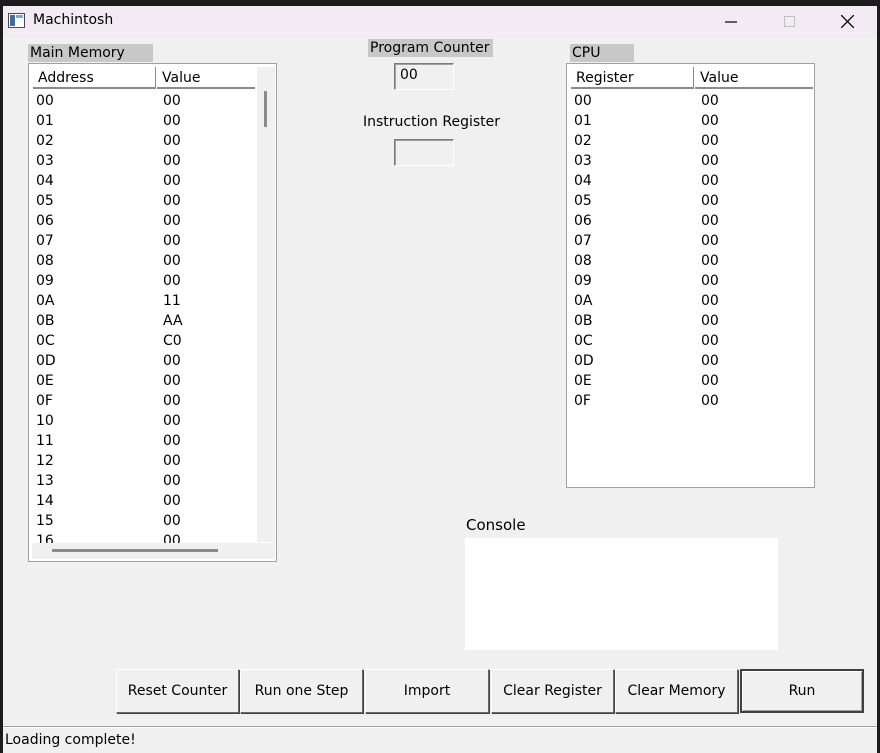  What do you see at coordinates (46, 361) in the screenshot?
I see `memory-row-key: 0D` at bounding box center [46, 361].